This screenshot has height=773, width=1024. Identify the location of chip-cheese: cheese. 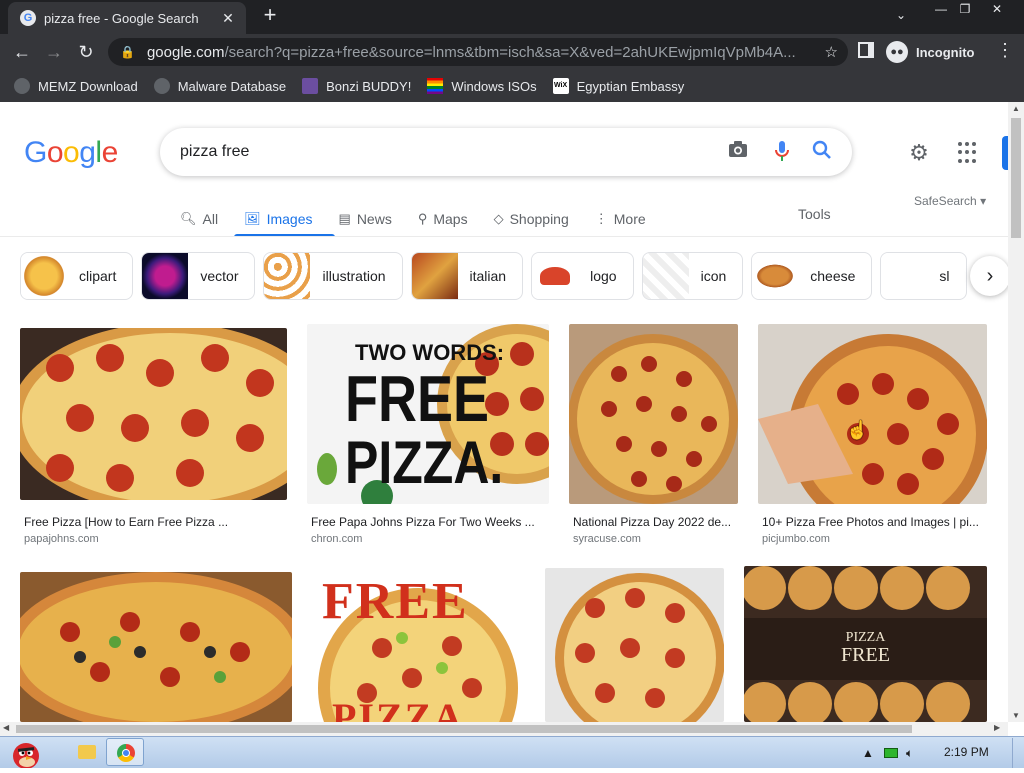
(812, 276).